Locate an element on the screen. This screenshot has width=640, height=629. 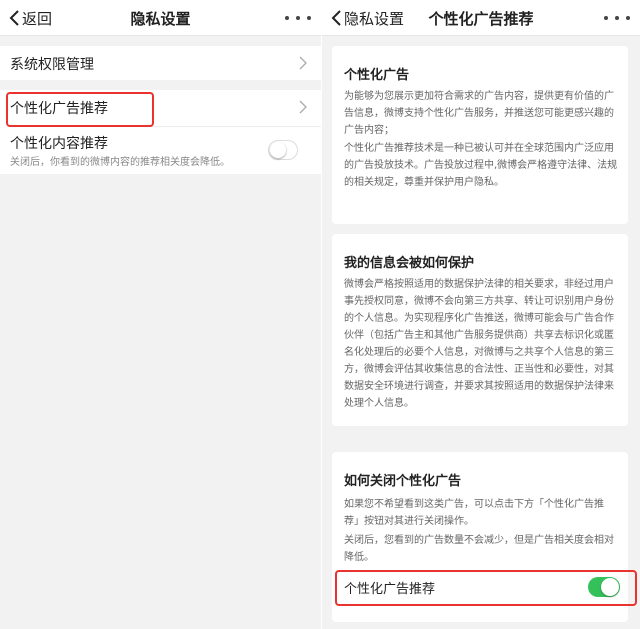
navbar: 隐私设置 个性化广告推荐 is located at coordinates (481, 18).